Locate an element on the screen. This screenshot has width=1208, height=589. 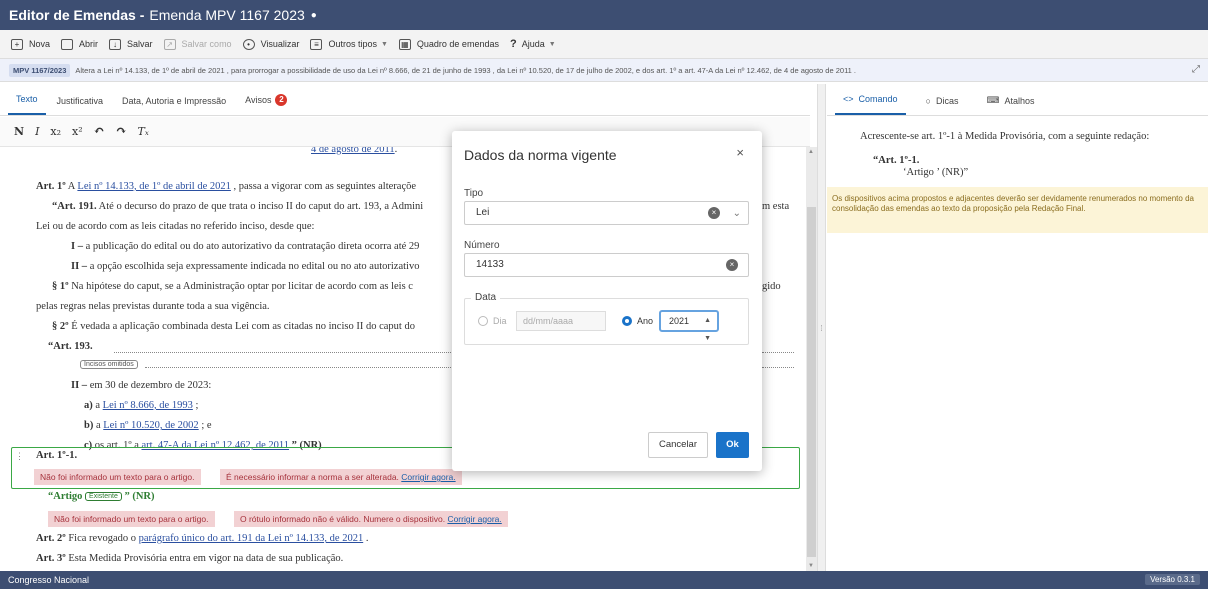
dia-radio is located at coordinates (483, 321).